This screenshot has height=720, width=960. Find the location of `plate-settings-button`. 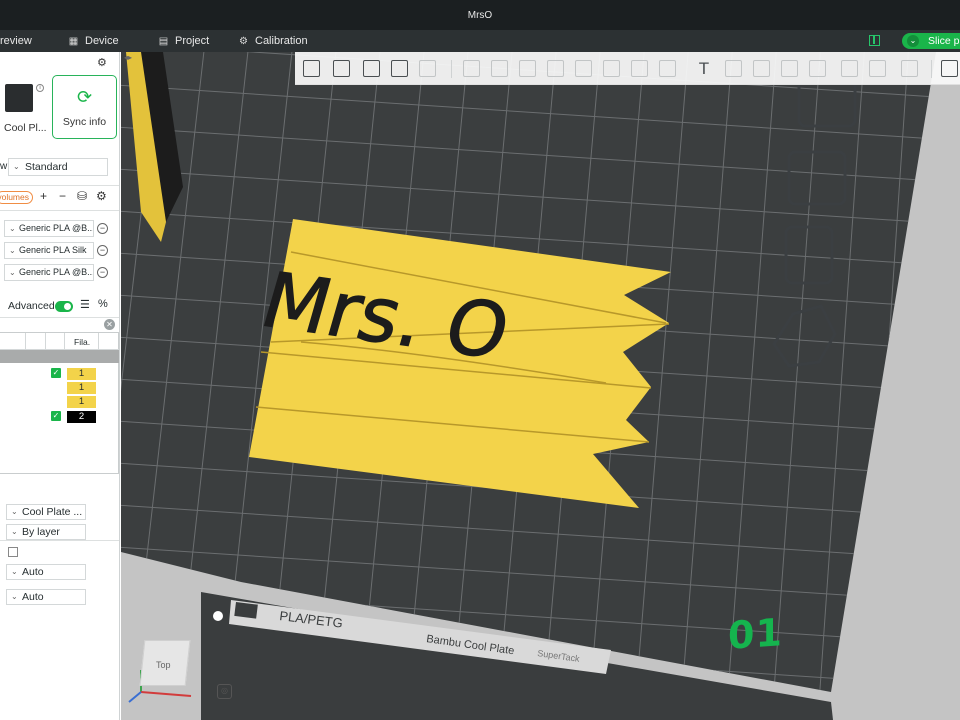

plate-settings-button is located at coordinates (878, 69).